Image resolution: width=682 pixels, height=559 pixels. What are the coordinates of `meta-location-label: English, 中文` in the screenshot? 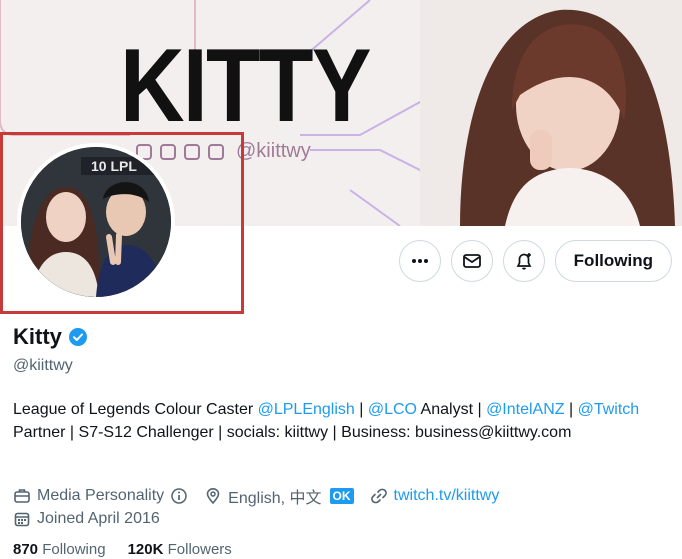 It's located at (275, 498).